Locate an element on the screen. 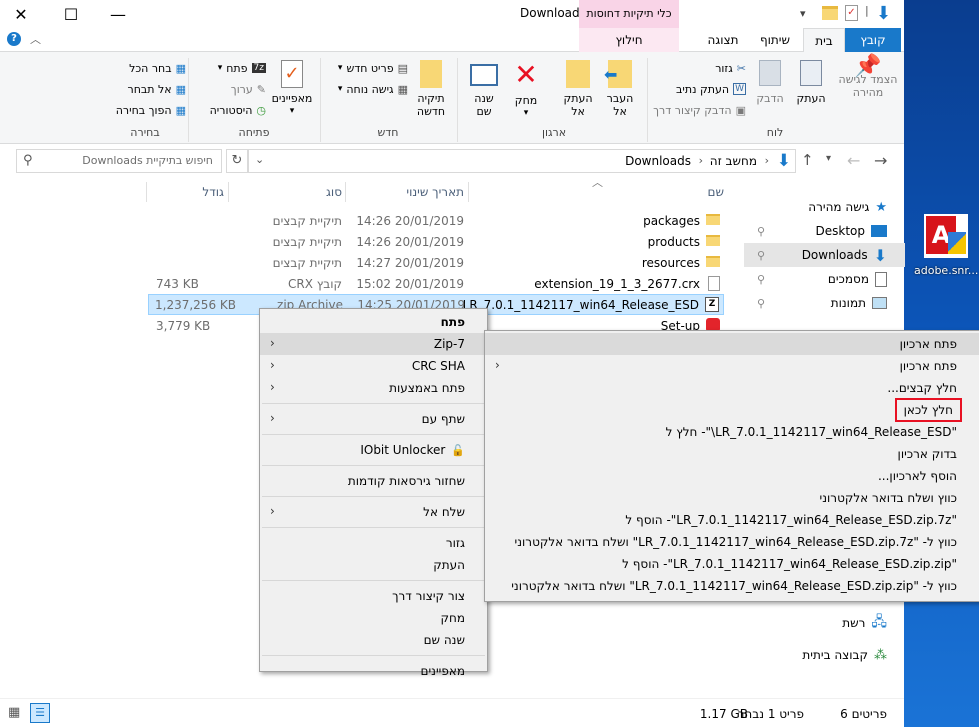 Image resolution: width=979 pixels, height=727 pixels. search-icon: ⚲ is located at coordinates (28, 160).